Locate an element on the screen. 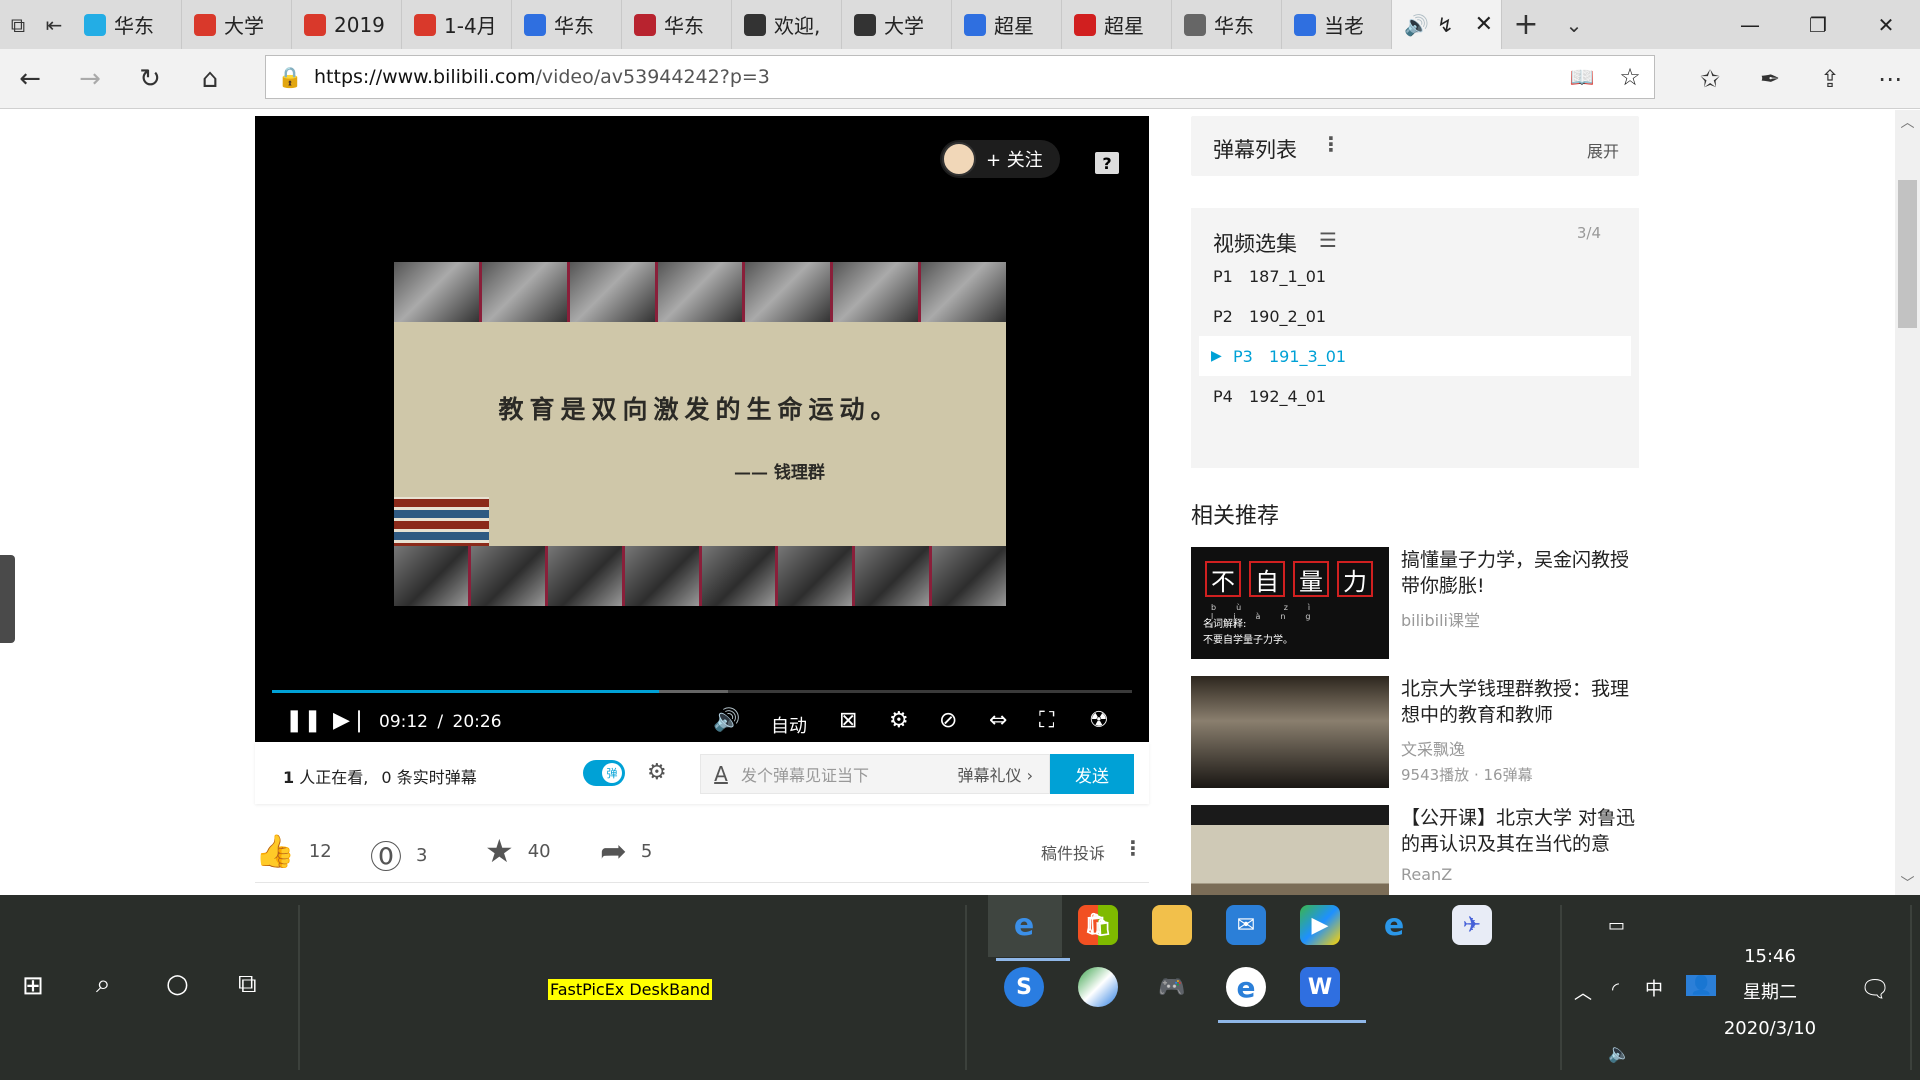  search-icon: ⌕ is located at coordinates (103, 984).